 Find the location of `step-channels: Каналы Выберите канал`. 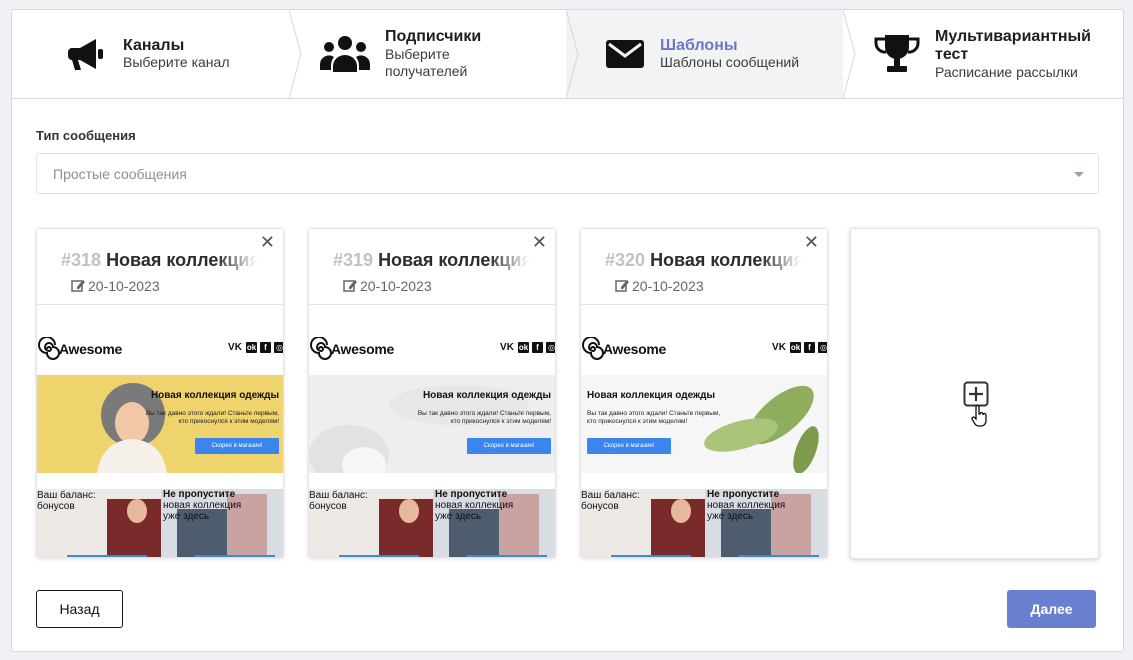

step-channels: Каналы Выберите канал is located at coordinates (157, 54).